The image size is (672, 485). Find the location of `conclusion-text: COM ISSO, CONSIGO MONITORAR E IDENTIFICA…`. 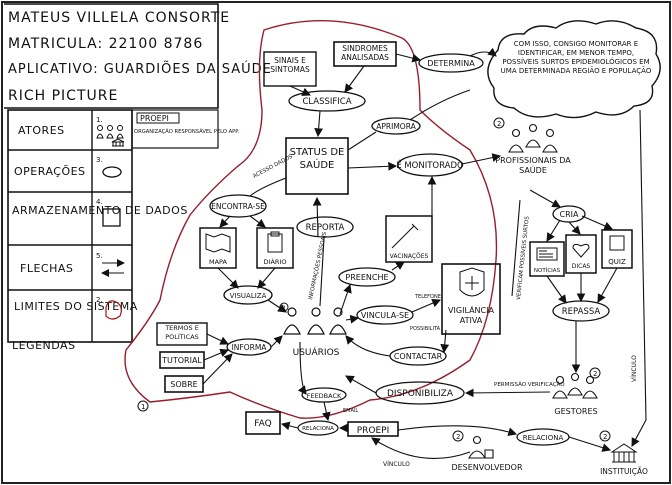

conclusion-text: COM ISSO, CONSIGO MONITORAR E IDENTIFICA… is located at coordinates (576, 57).